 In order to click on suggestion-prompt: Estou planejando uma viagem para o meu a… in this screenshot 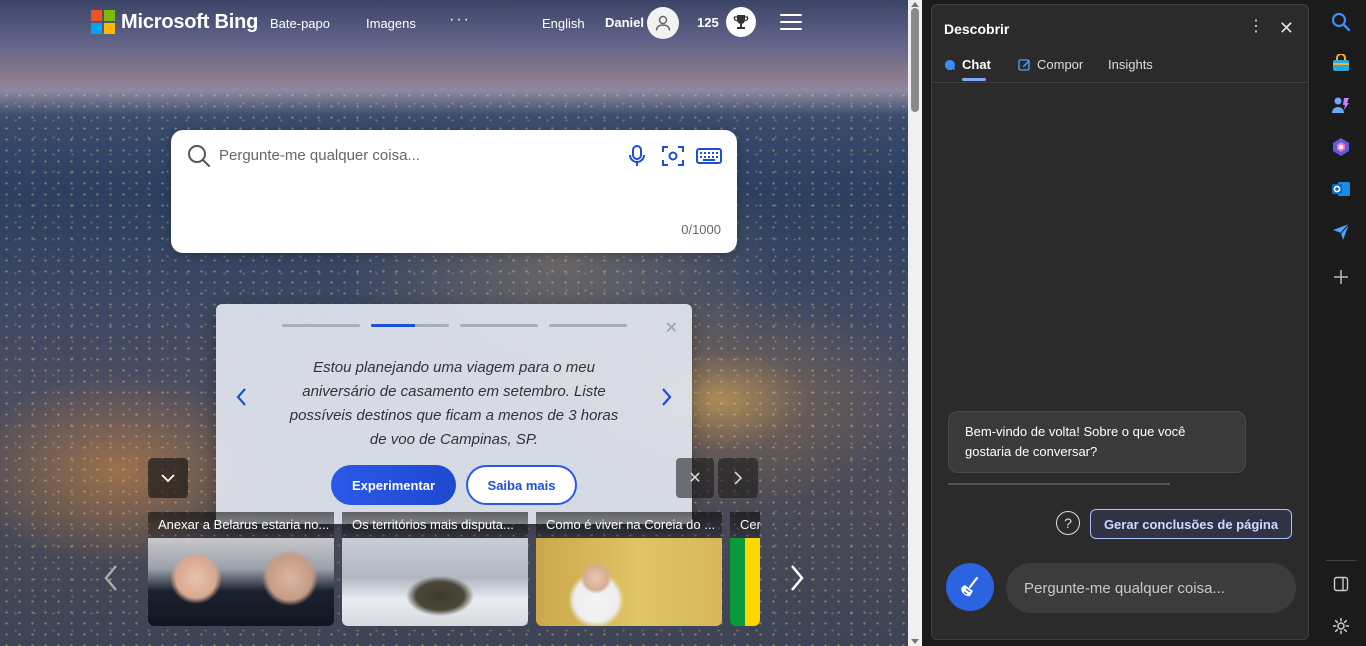, I will do `click(454, 403)`.